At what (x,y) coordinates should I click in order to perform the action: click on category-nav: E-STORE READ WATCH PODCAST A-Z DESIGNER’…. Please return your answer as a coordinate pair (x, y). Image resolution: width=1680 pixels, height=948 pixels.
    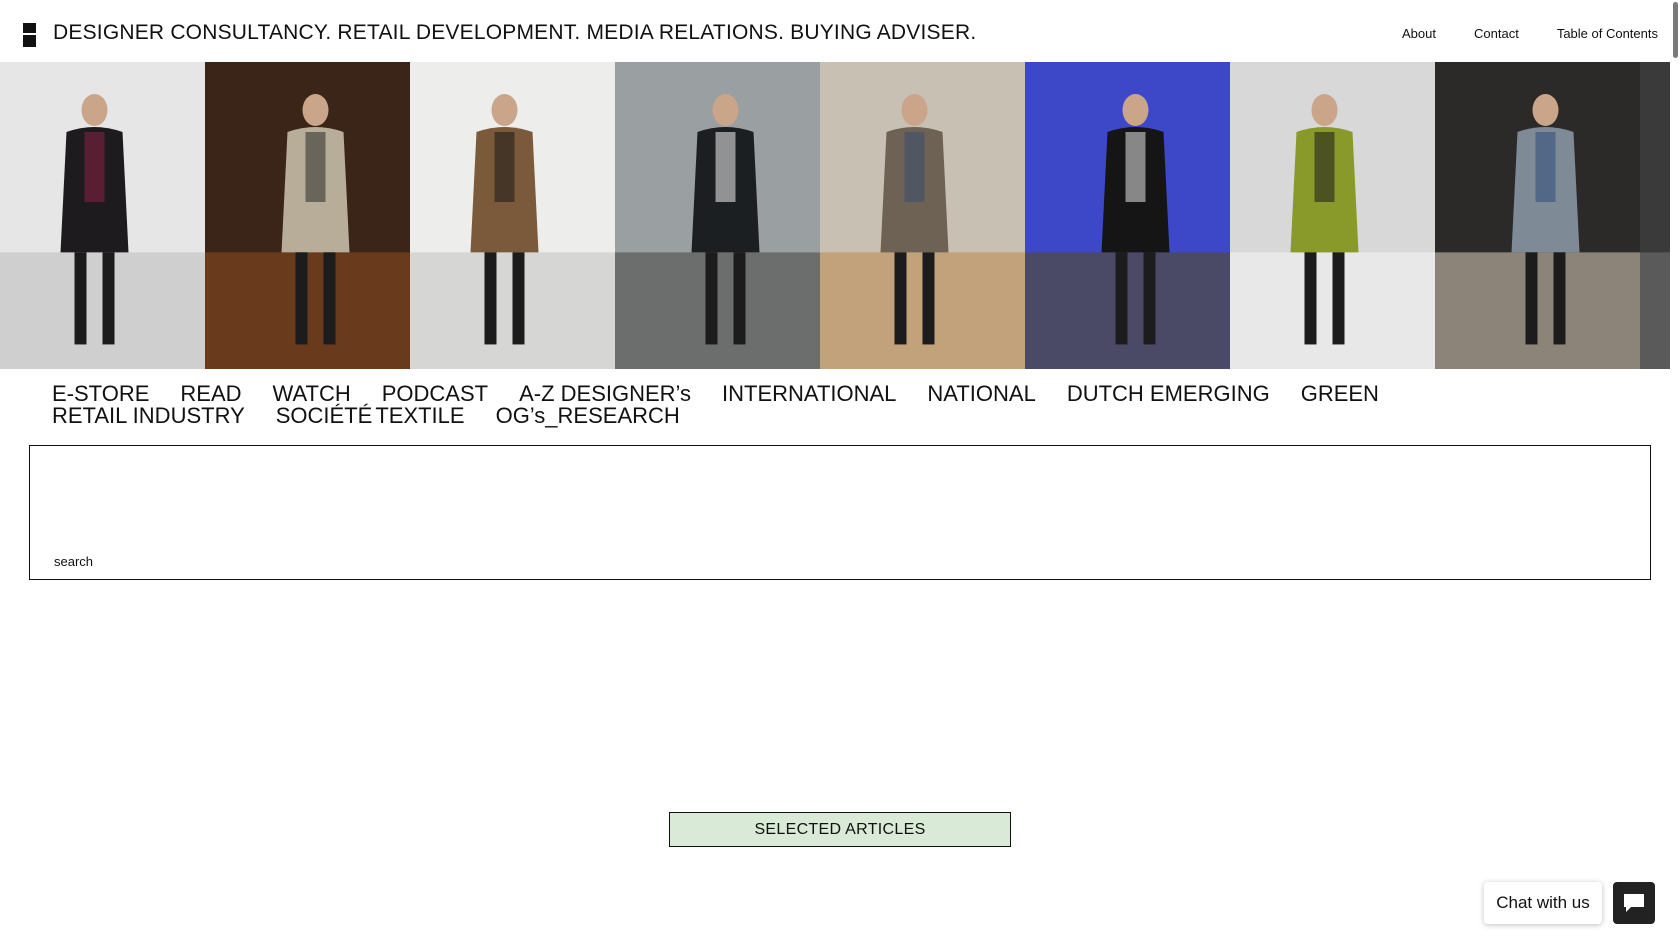
    Looking at the image, I should click on (752, 405).